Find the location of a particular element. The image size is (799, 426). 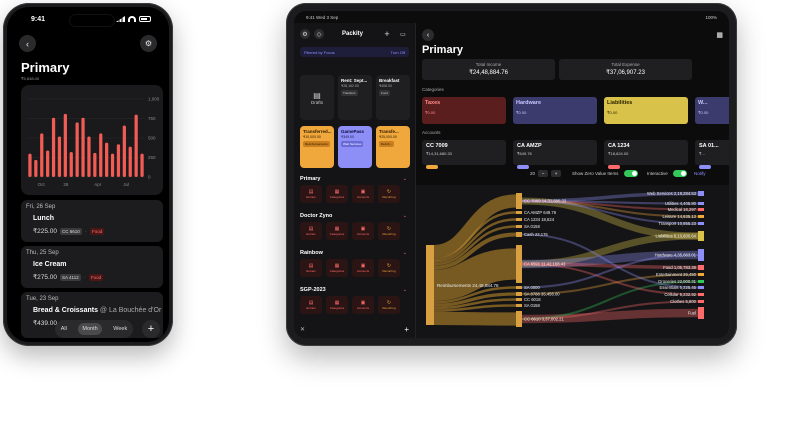

group-title: Rainbow is located at coordinates (311, 253).